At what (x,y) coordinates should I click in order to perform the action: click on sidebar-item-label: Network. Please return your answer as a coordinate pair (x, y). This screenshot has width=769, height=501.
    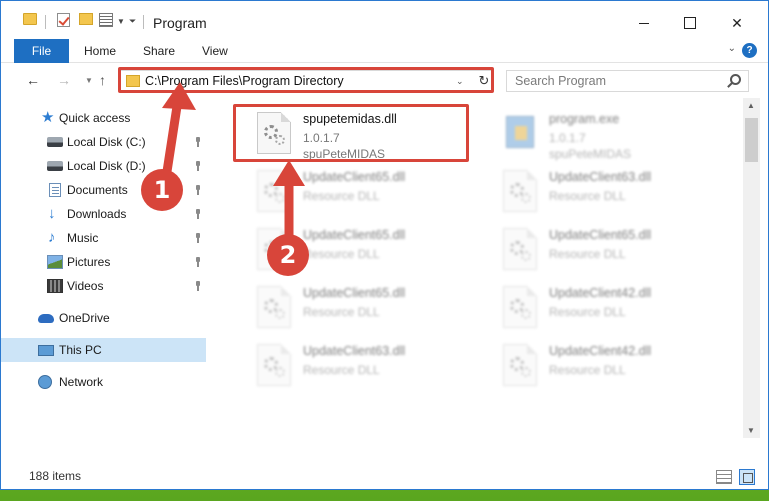
    Looking at the image, I should click on (81, 382).